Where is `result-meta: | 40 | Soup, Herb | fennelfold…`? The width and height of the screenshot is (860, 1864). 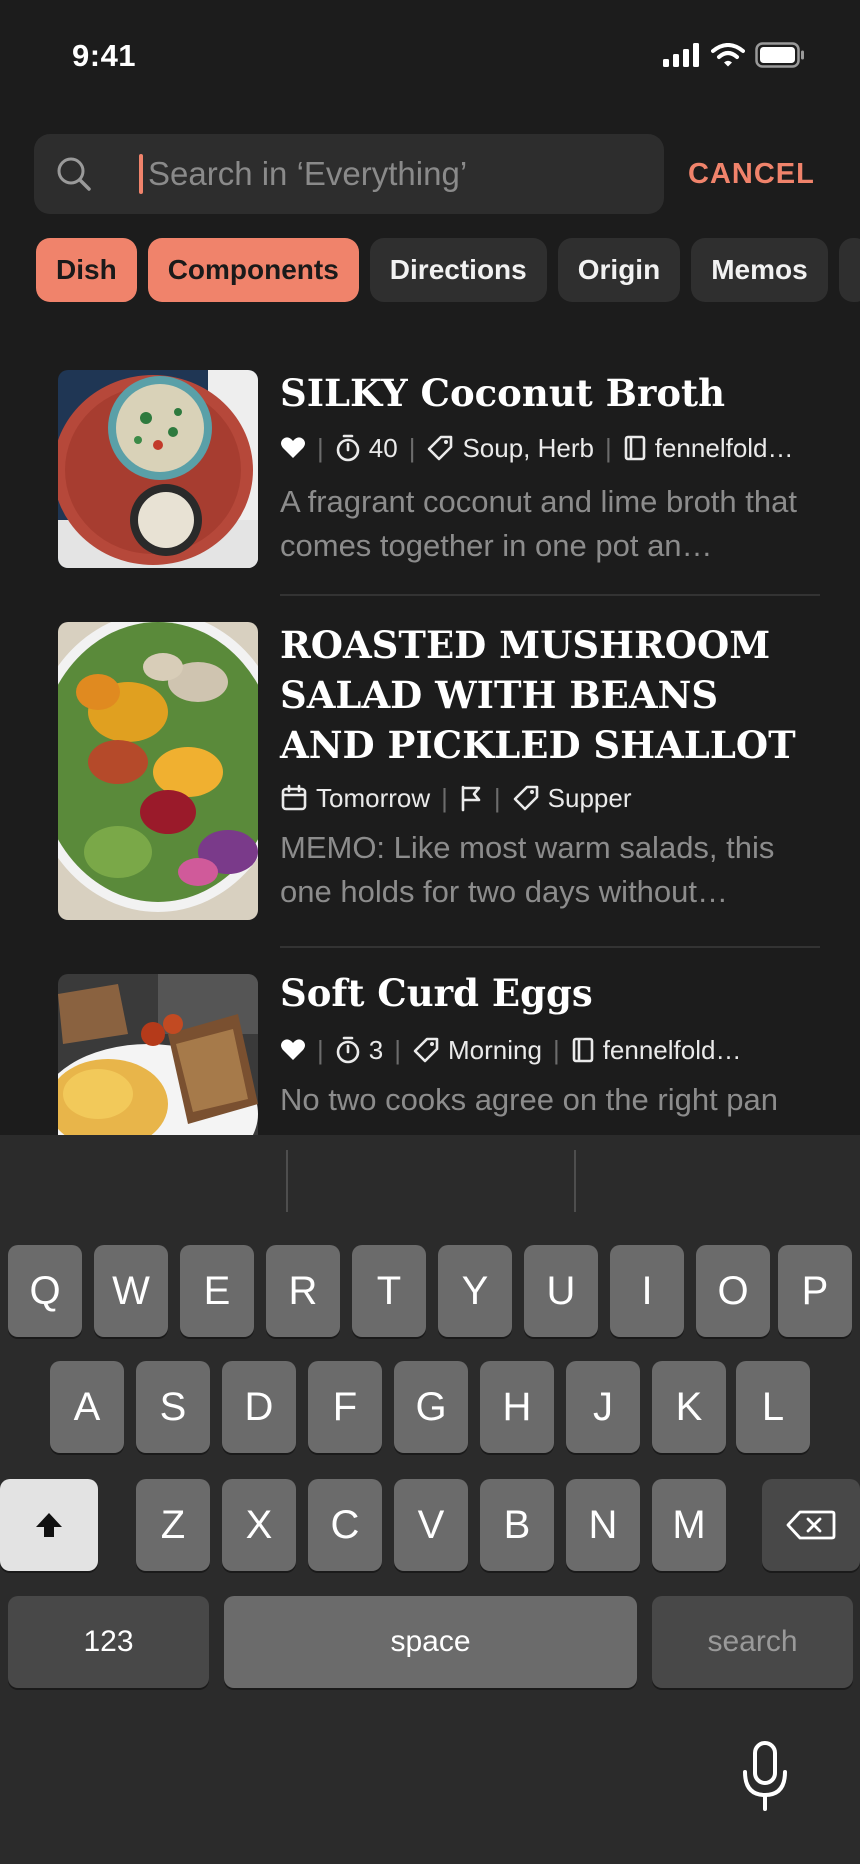
result-meta: | 40 | Soup, Herb | fennelfold… is located at coordinates (552, 448).